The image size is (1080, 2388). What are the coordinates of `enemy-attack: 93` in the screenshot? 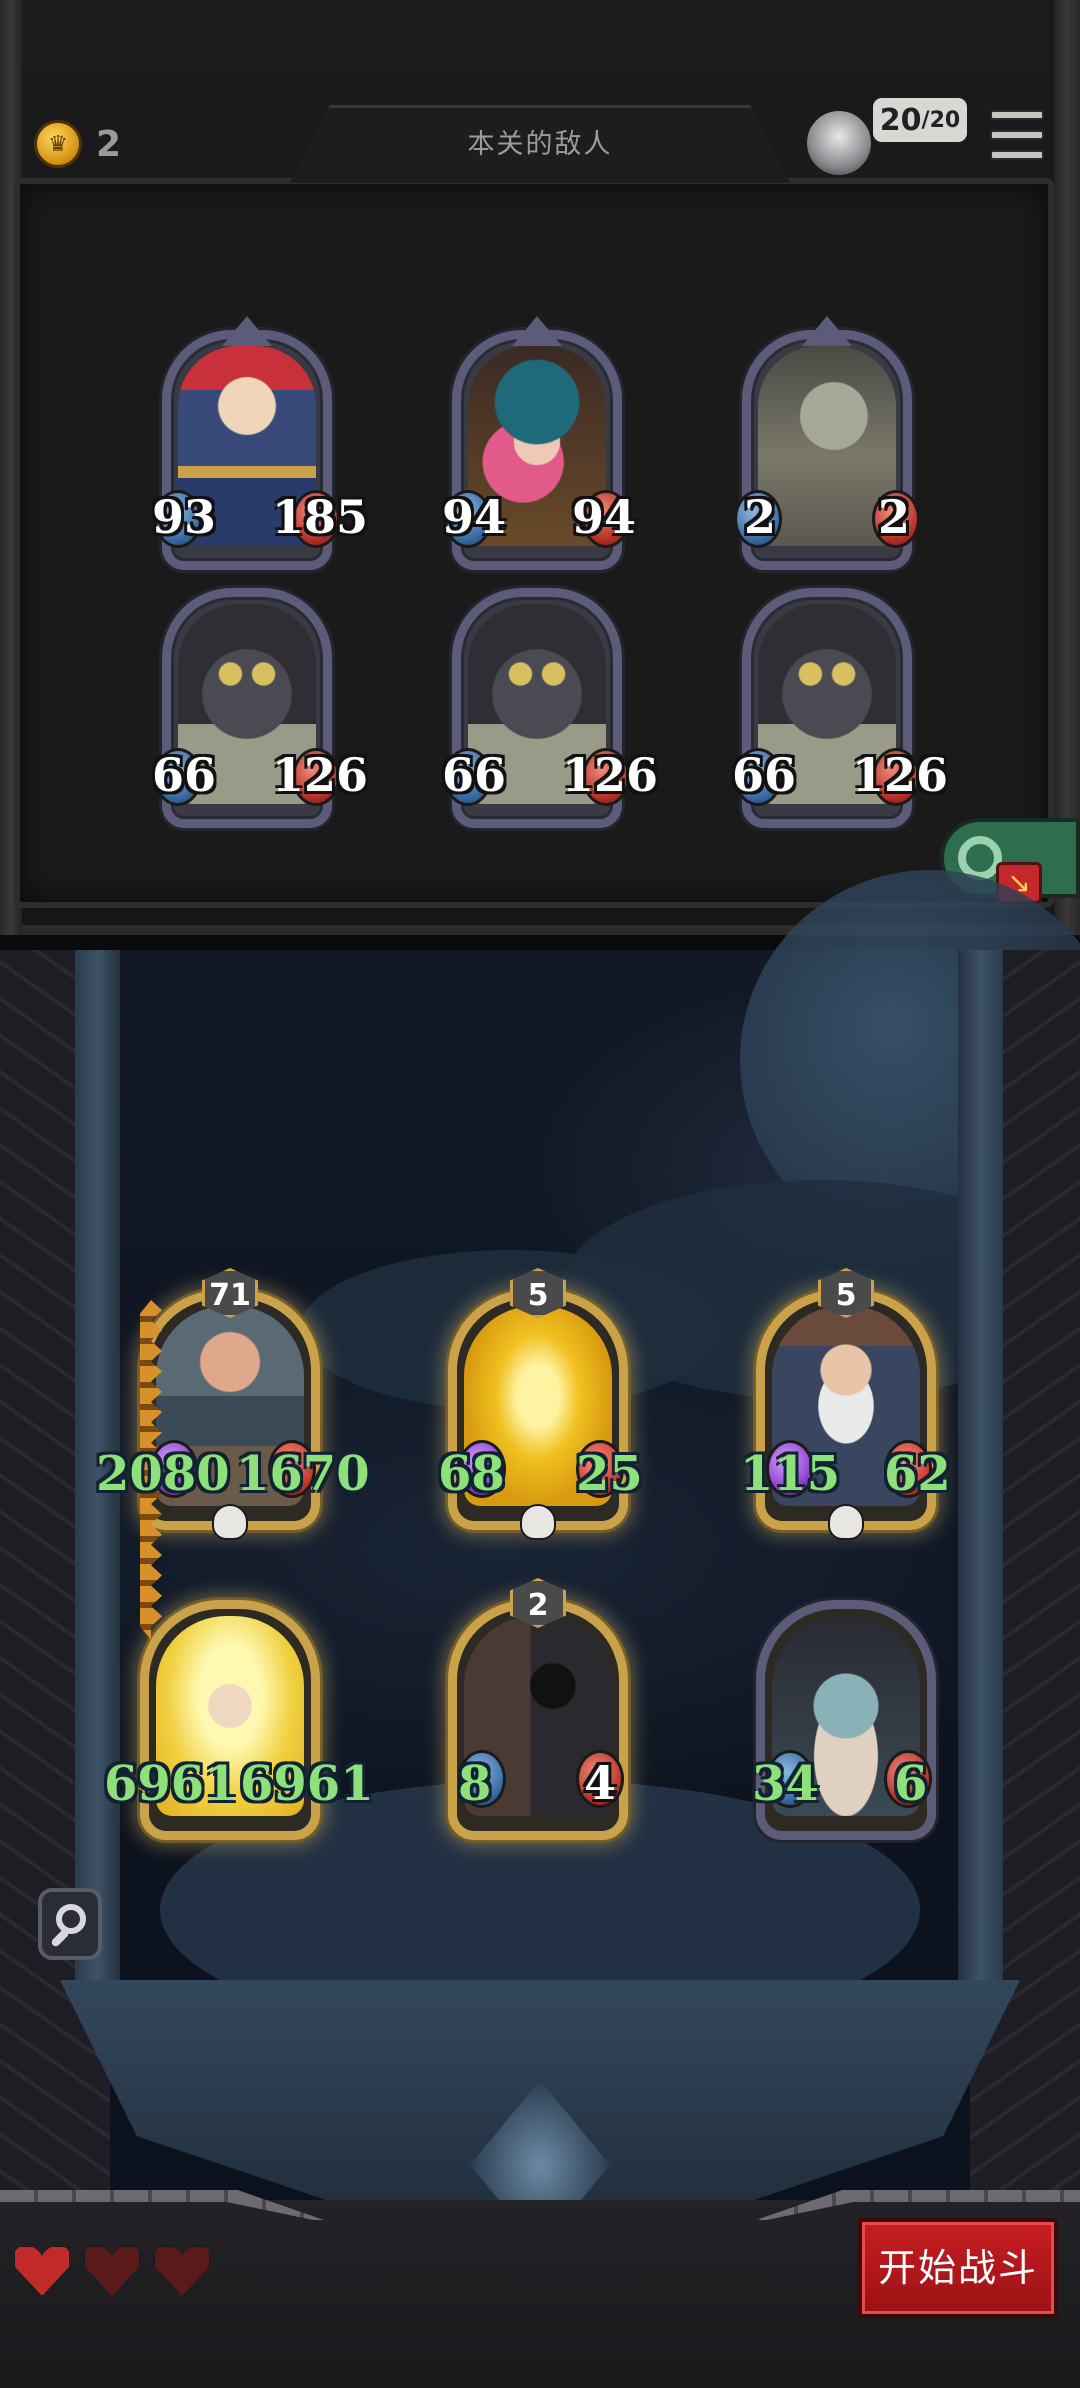 It's located at (184, 517).